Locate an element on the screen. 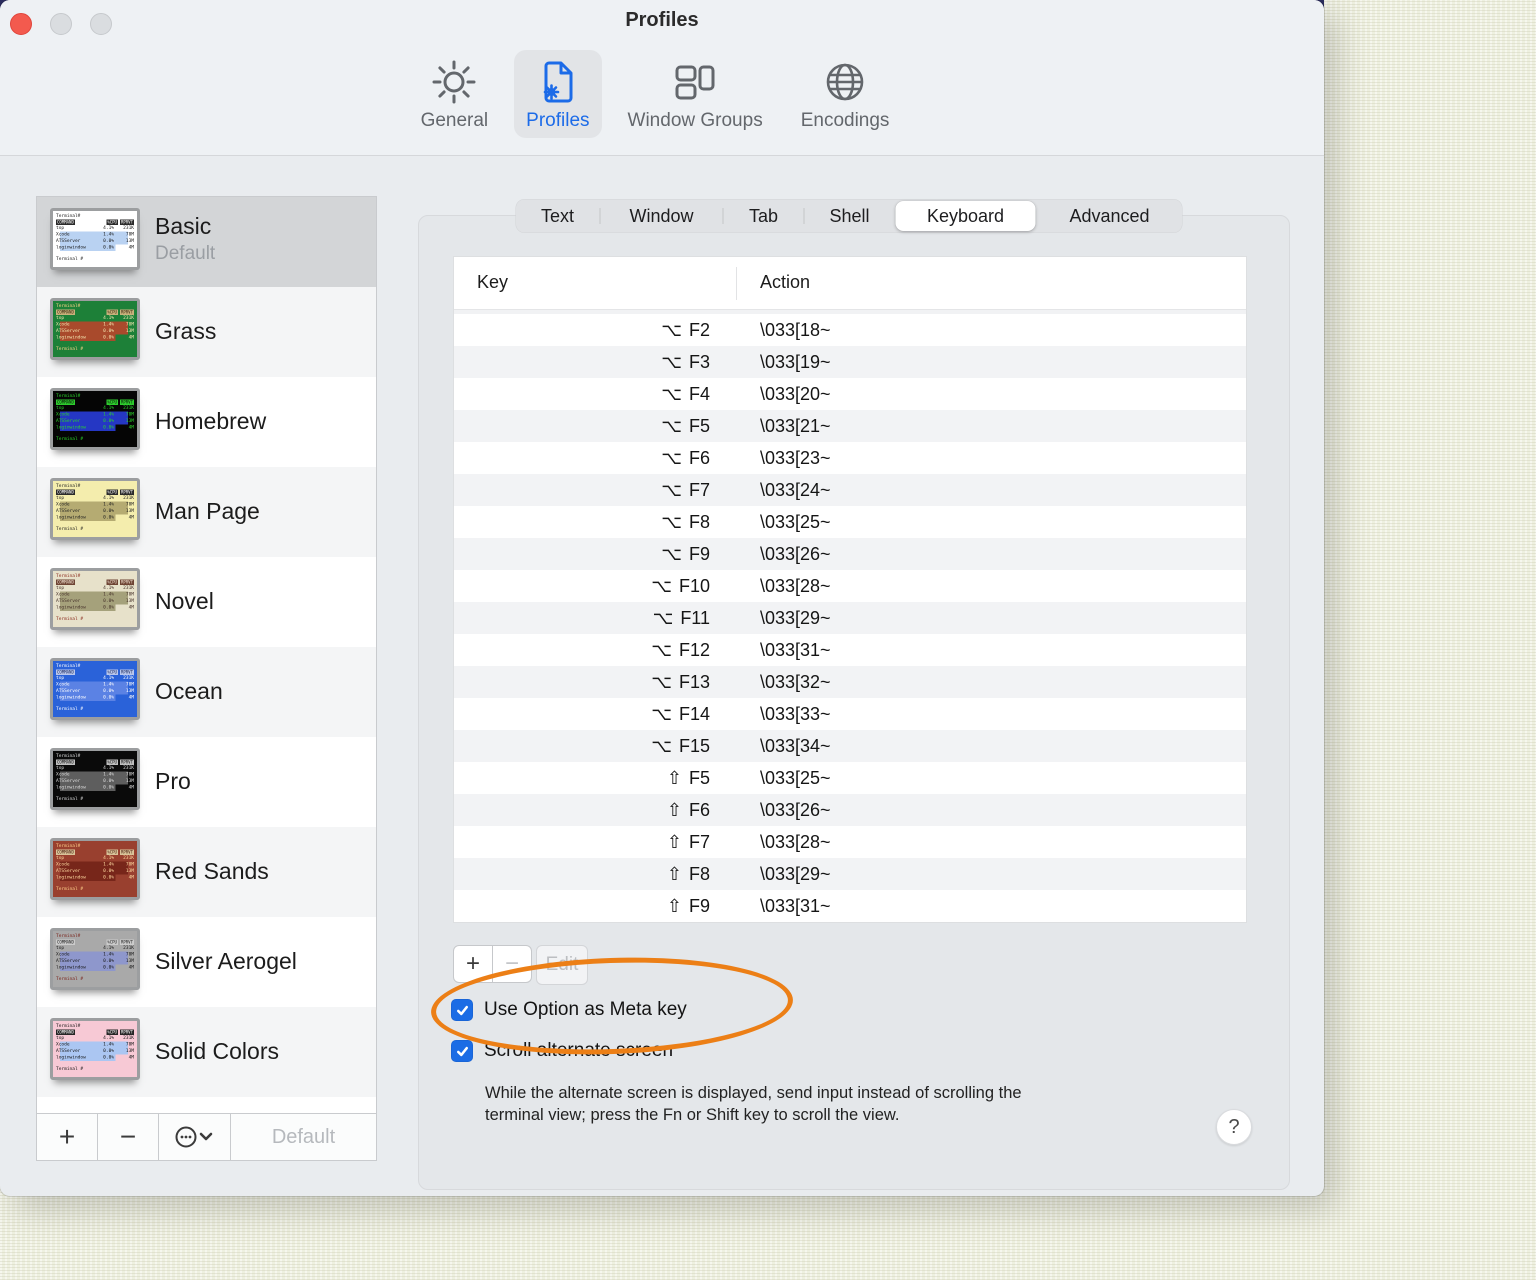 This screenshot has width=1536, height=1280. table-row: ⇧ F6 \033[26~ is located at coordinates (850, 810).